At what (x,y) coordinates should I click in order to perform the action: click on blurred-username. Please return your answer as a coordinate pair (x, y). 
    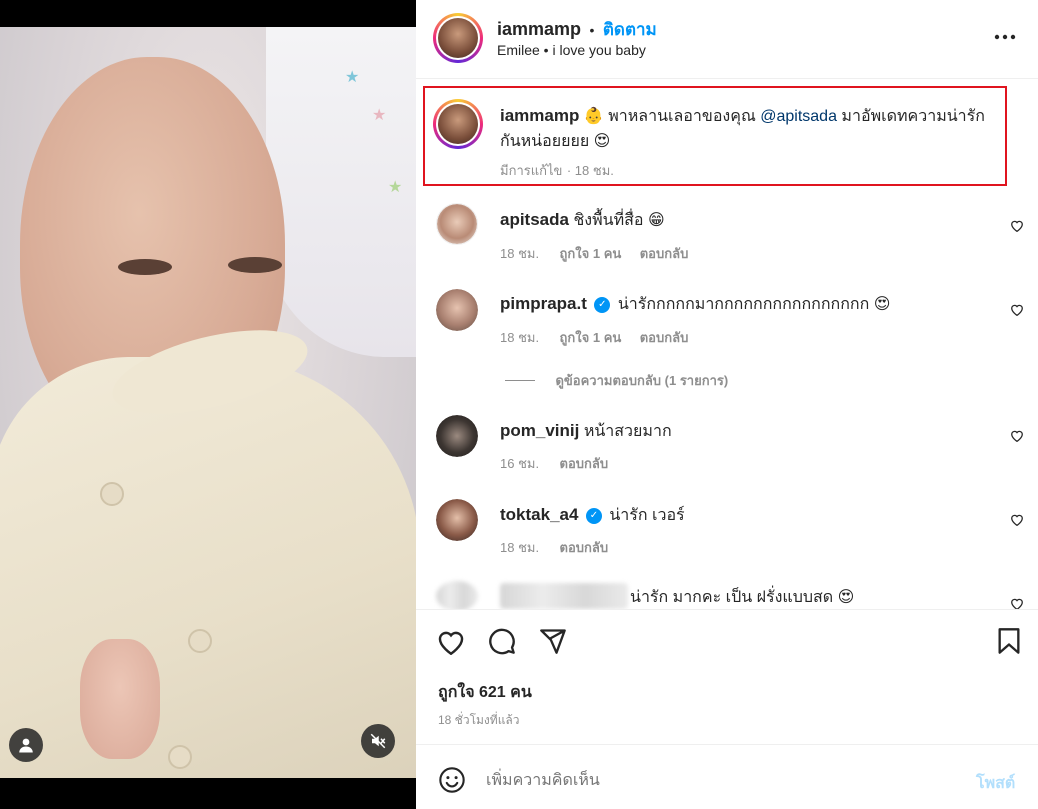
    Looking at the image, I should click on (564, 596).